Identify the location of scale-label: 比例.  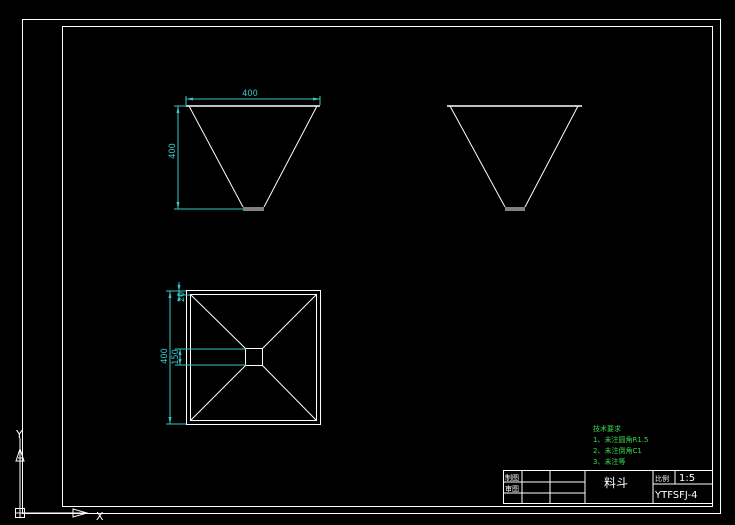
(662, 478).